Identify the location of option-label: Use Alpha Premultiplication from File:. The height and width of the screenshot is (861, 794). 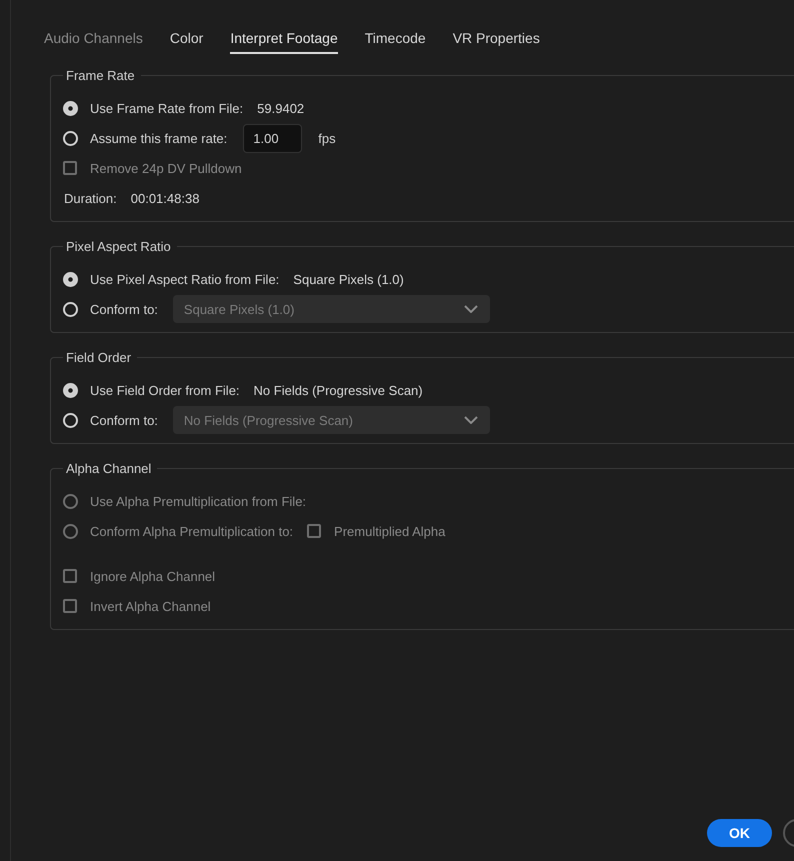
(198, 501).